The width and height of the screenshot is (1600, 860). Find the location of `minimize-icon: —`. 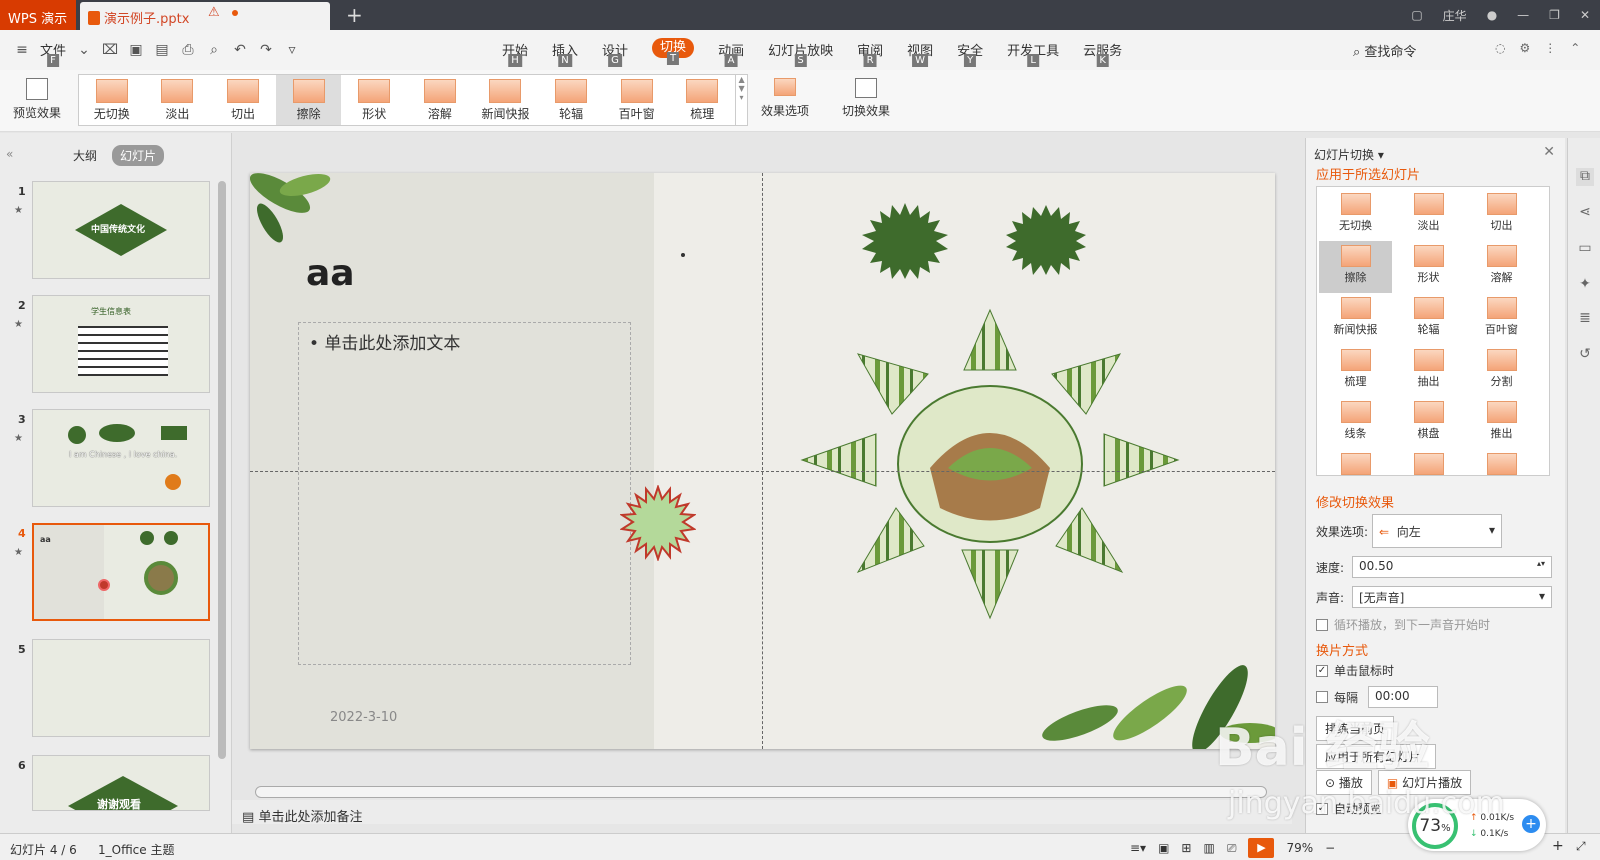

minimize-icon: — is located at coordinates (1523, 15).